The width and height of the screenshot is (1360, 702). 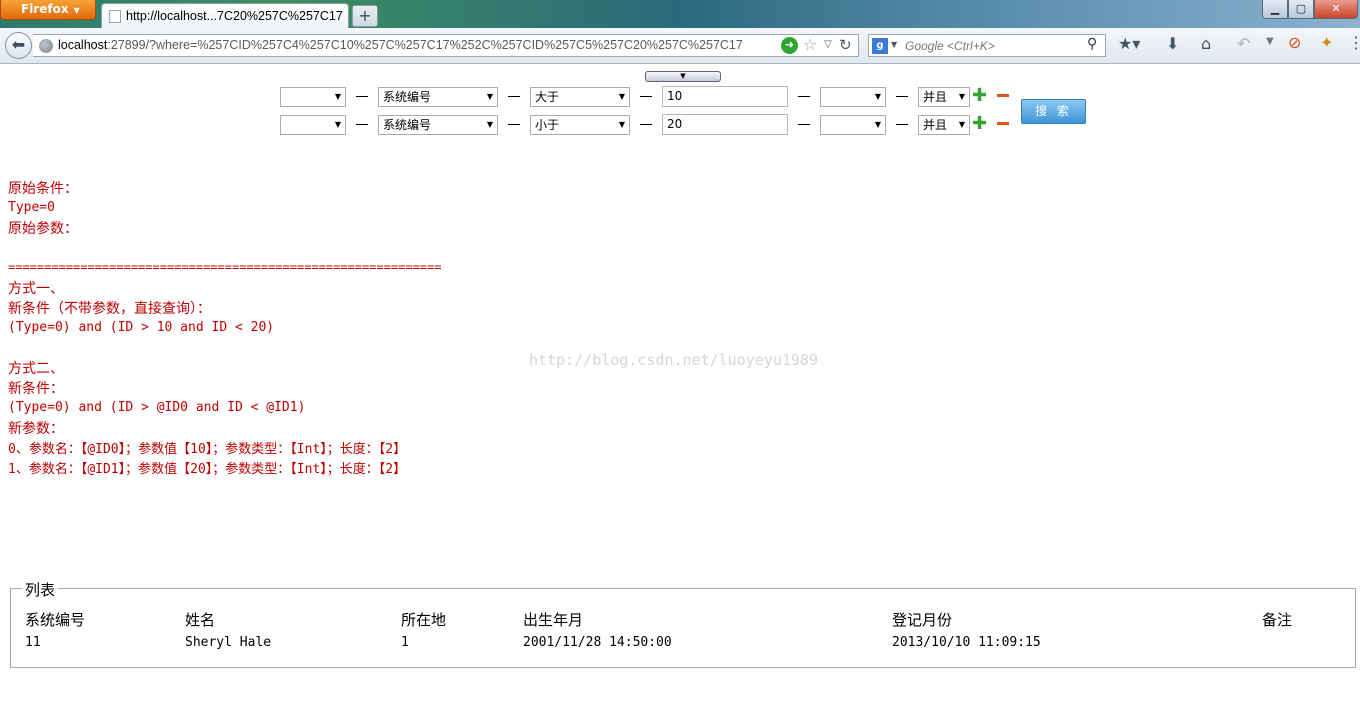 What do you see at coordinates (234, 16) in the screenshot?
I see `tab-title: http://localhost...7C20%257C%257C17` at bounding box center [234, 16].